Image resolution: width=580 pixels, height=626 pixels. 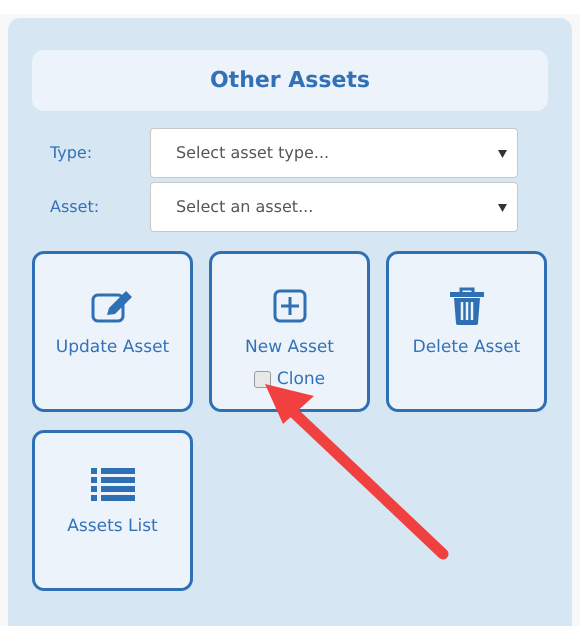 What do you see at coordinates (466, 347) in the screenshot?
I see `tile-label: Delete Asset` at bounding box center [466, 347].